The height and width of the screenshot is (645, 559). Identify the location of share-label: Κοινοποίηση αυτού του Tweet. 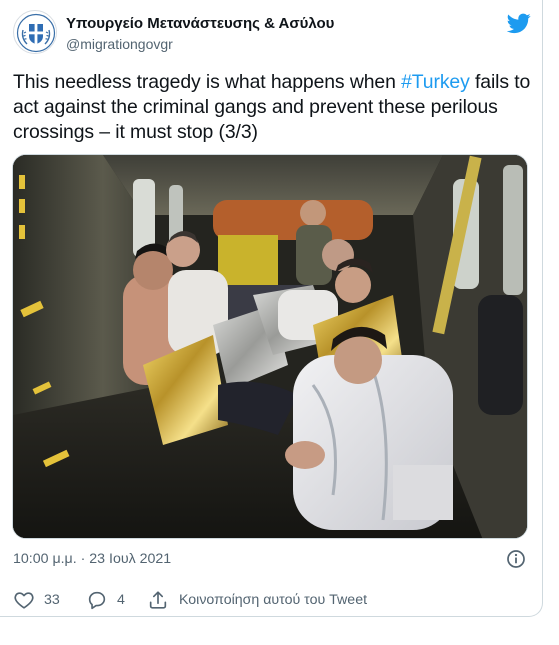
(273, 600).